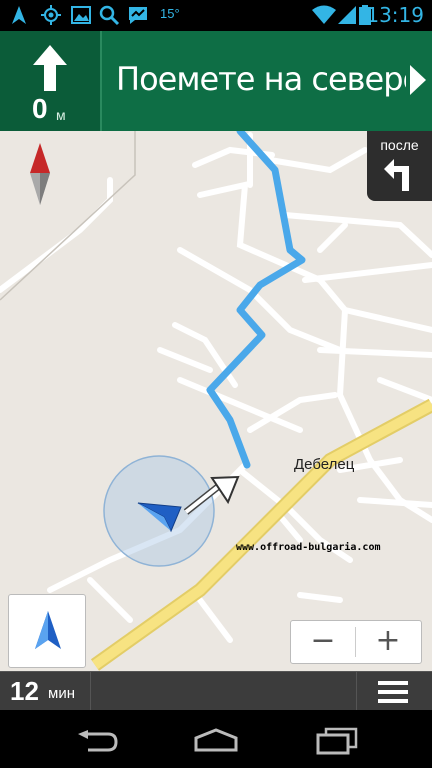  I want to click on place-label: Дебелец, so click(324, 464).